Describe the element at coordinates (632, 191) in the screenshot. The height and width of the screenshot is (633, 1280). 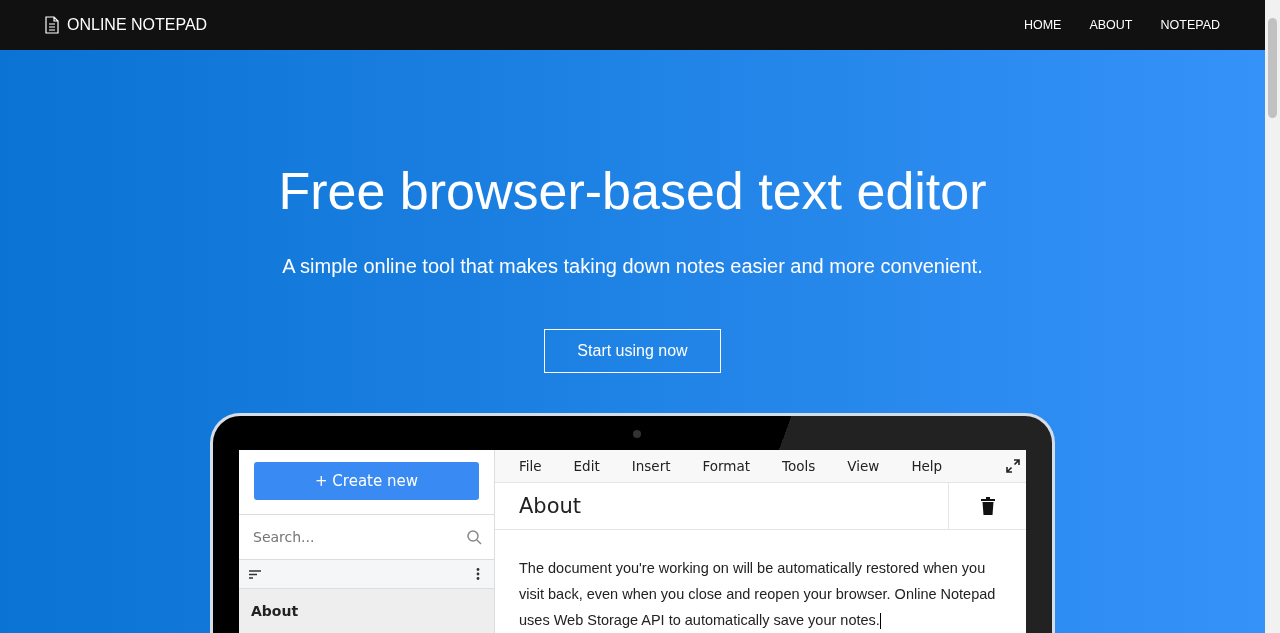
I see `hero-title: Free browser-based text editor` at that location.